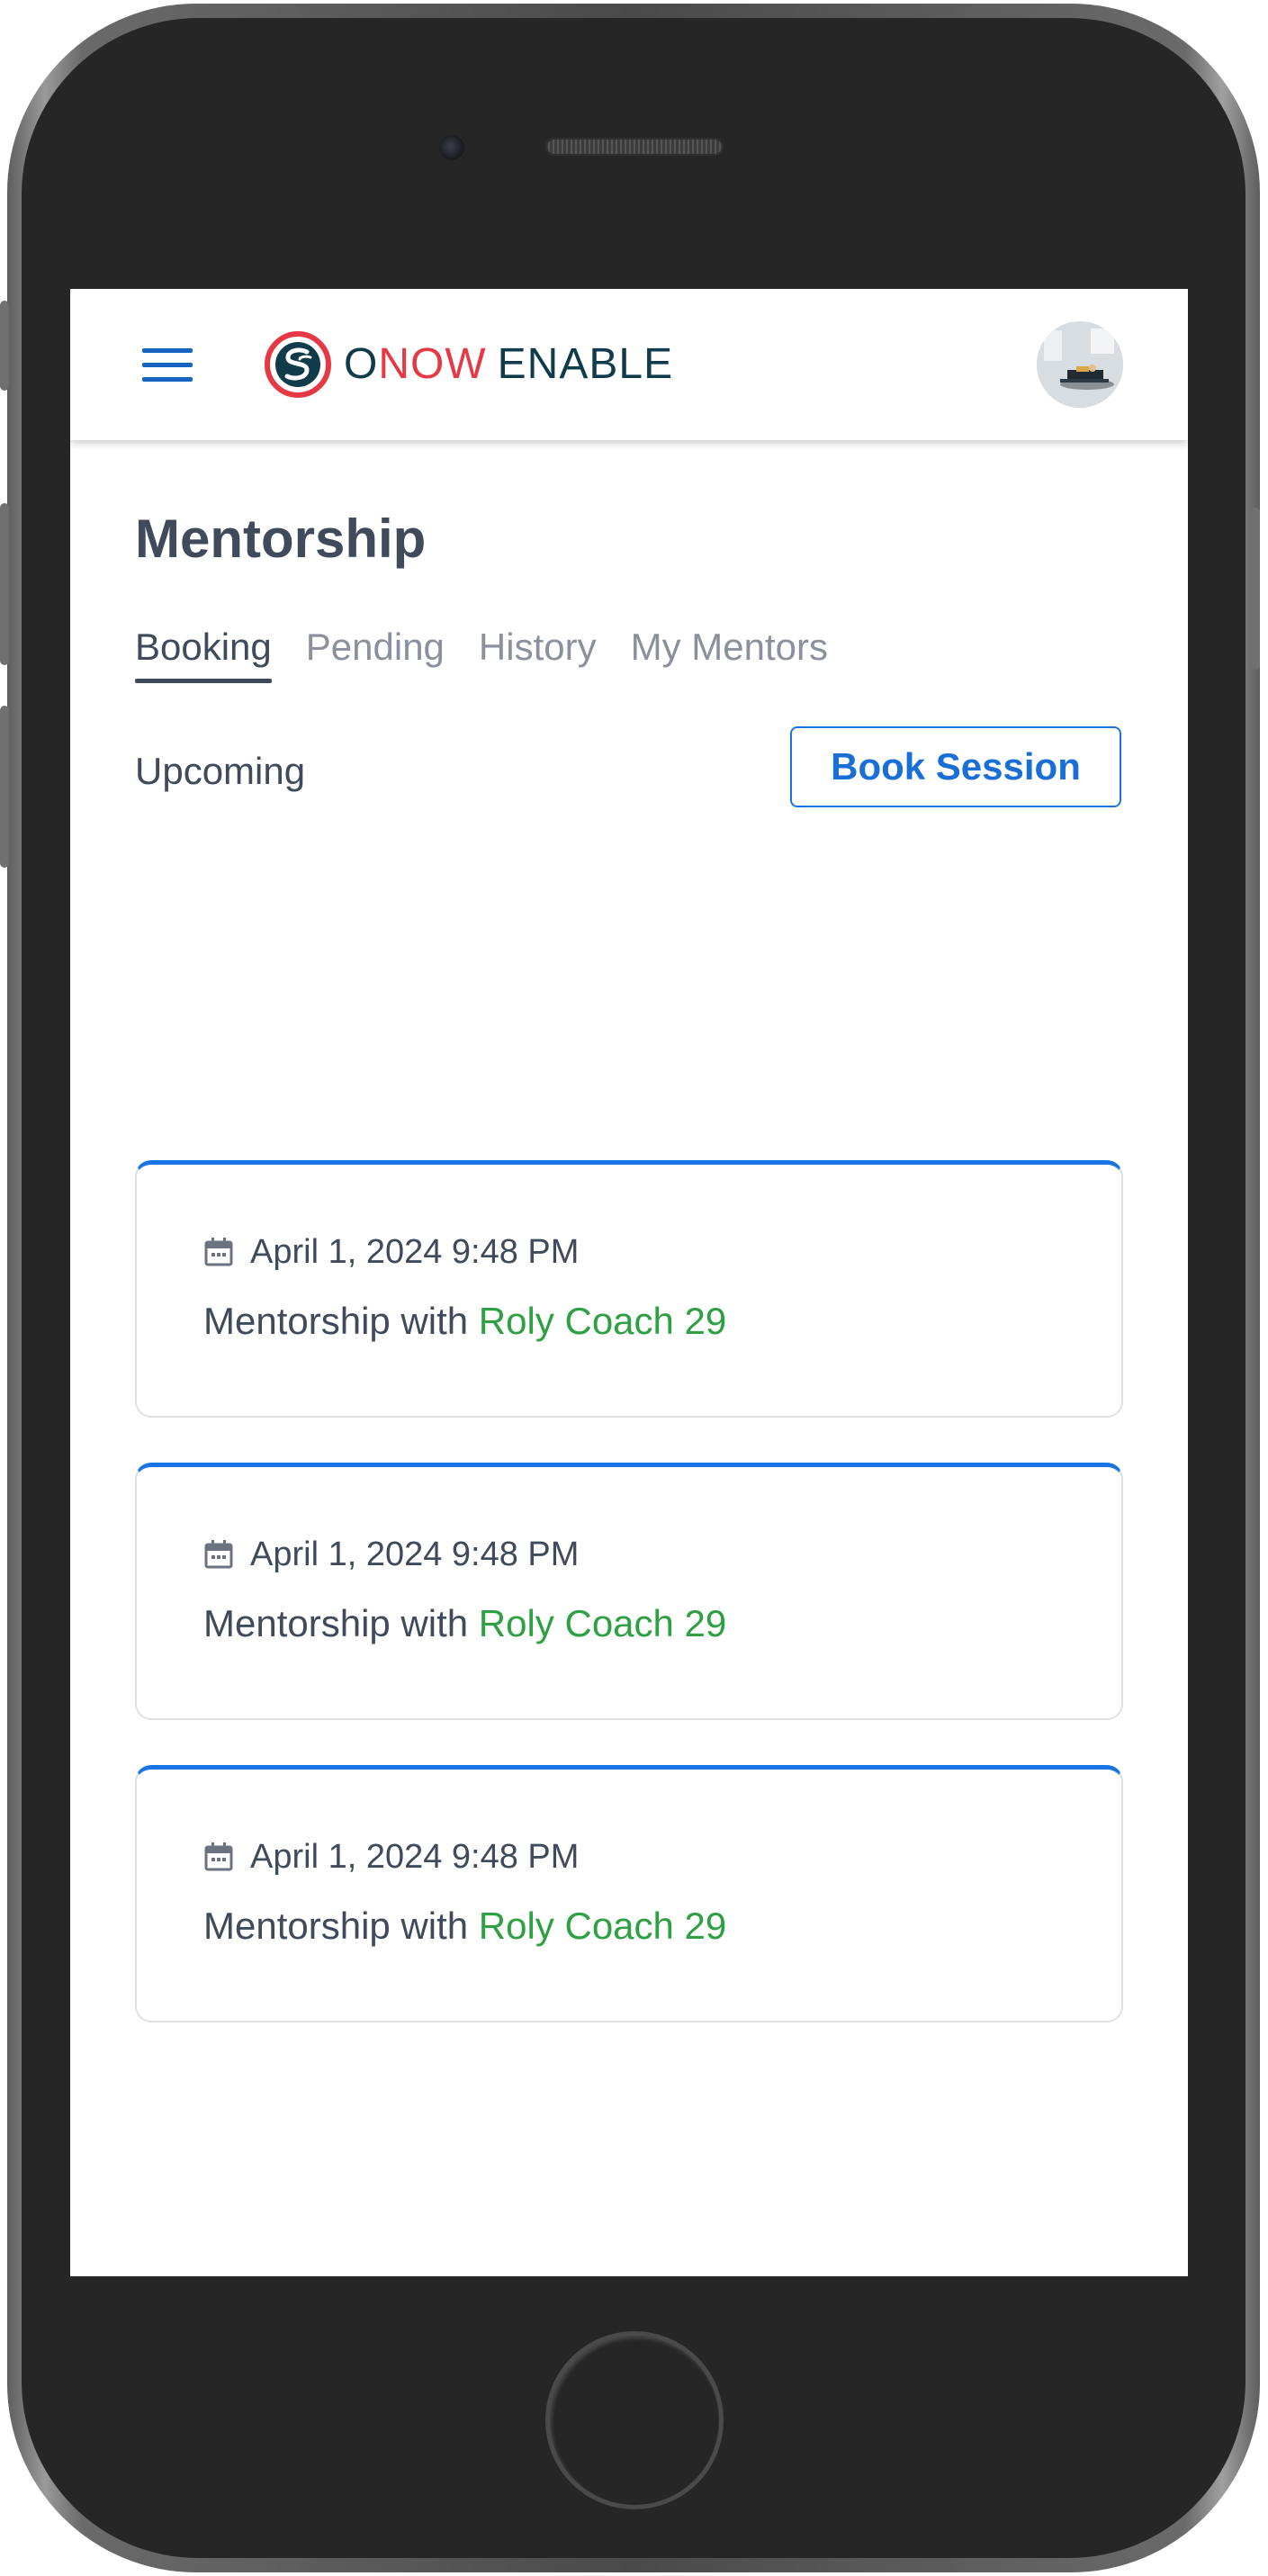 The width and height of the screenshot is (1268, 2576). What do you see at coordinates (203, 651) in the screenshot?
I see `tab-booking: Booking` at bounding box center [203, 651].